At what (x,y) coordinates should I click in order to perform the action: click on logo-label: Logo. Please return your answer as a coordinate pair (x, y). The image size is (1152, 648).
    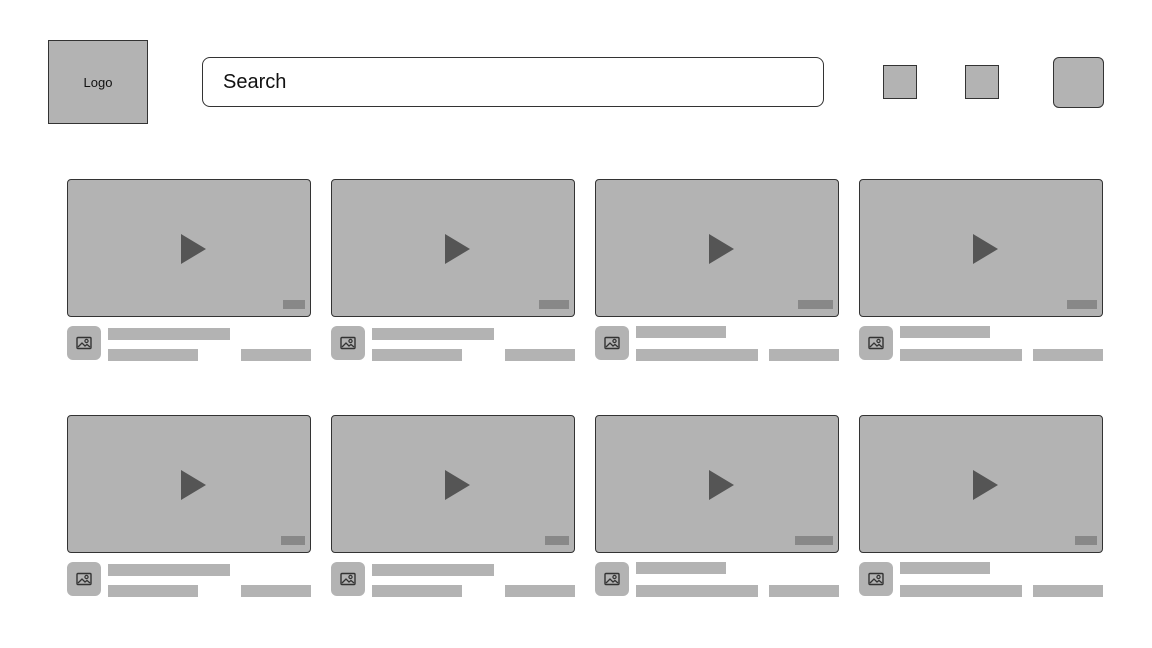
    Looking at the image, I should click on (98, 82).